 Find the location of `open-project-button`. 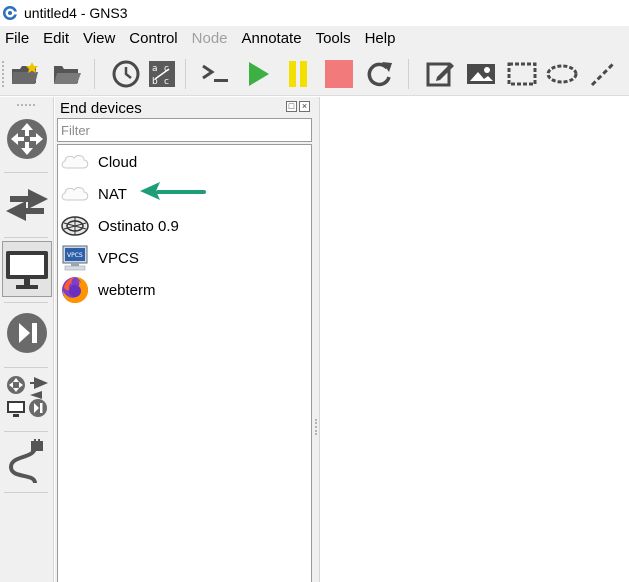

open-project-button is located at coordinates (67, 74).